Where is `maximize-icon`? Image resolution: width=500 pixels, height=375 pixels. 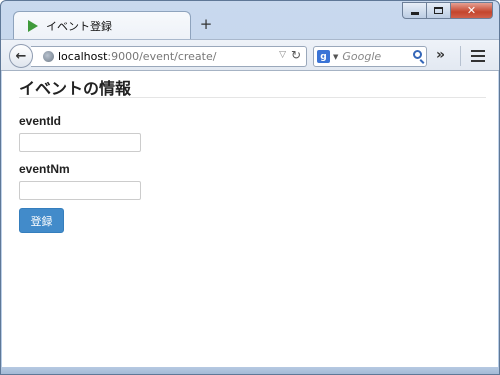
maximize-icon is located at coordinates (438, 10).